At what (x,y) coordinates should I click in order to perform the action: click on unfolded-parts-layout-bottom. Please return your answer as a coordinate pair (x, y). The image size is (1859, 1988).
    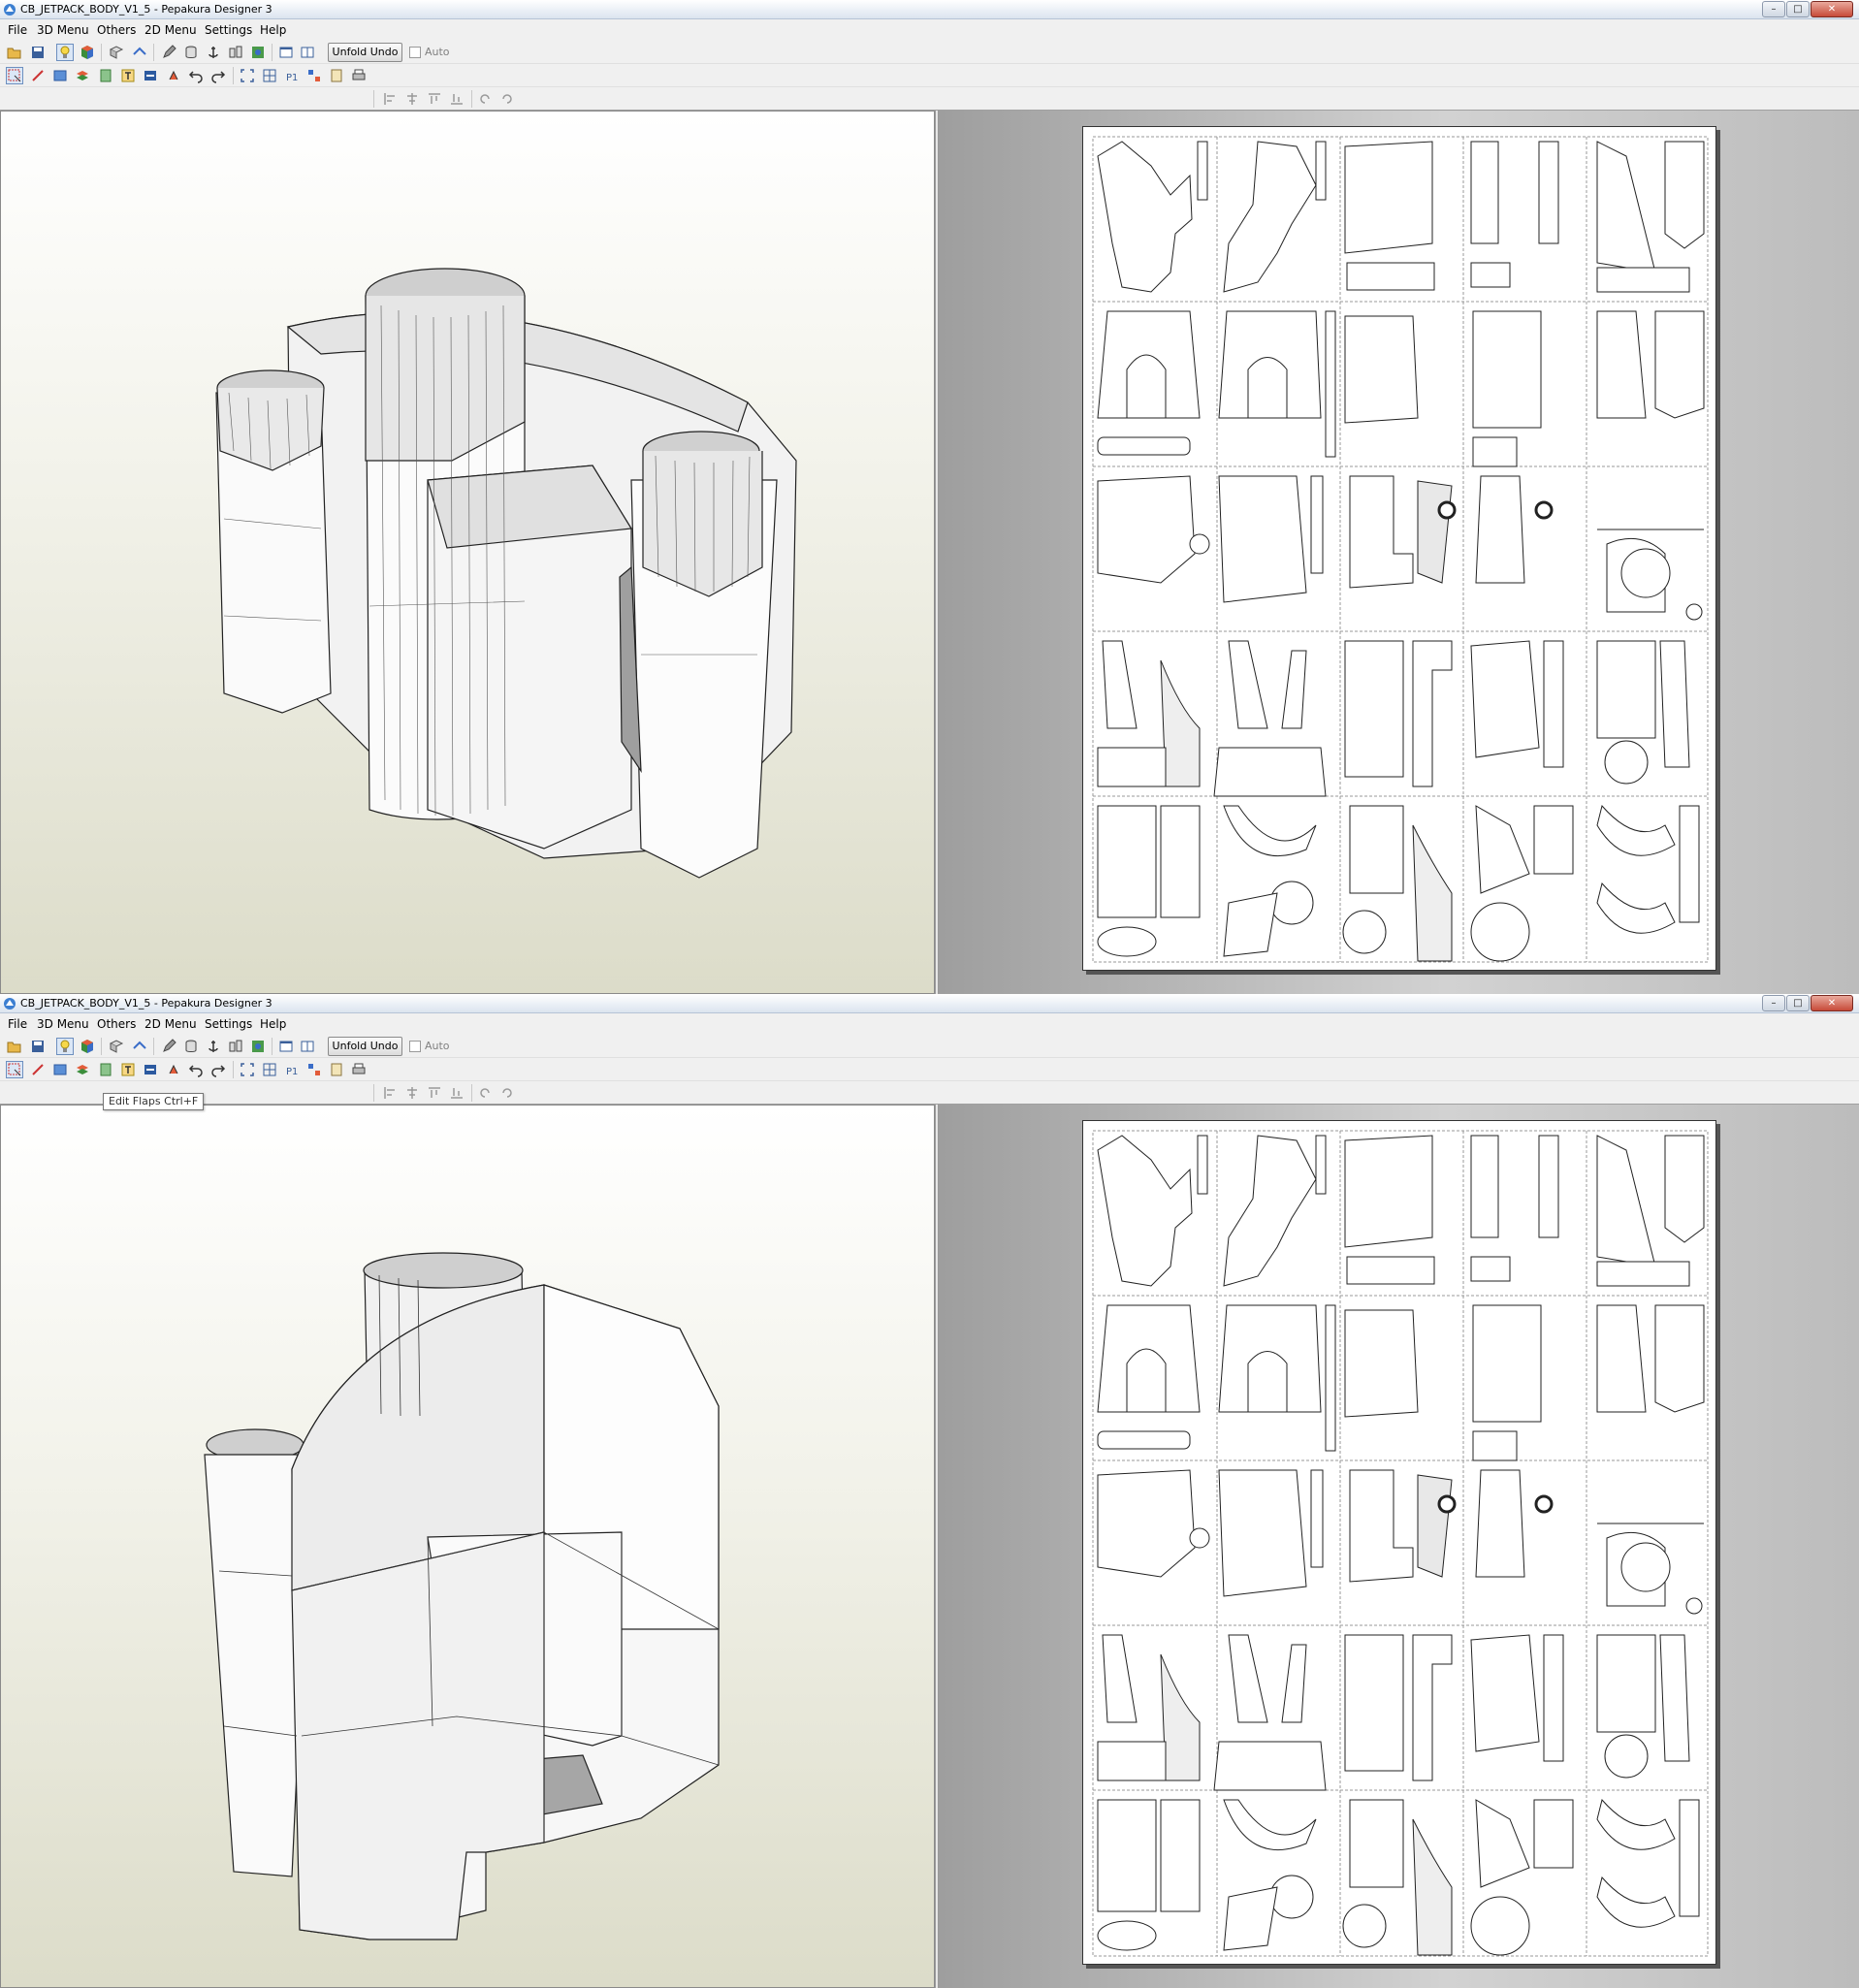
    Looking at the image, I should click on (1400, 1543).